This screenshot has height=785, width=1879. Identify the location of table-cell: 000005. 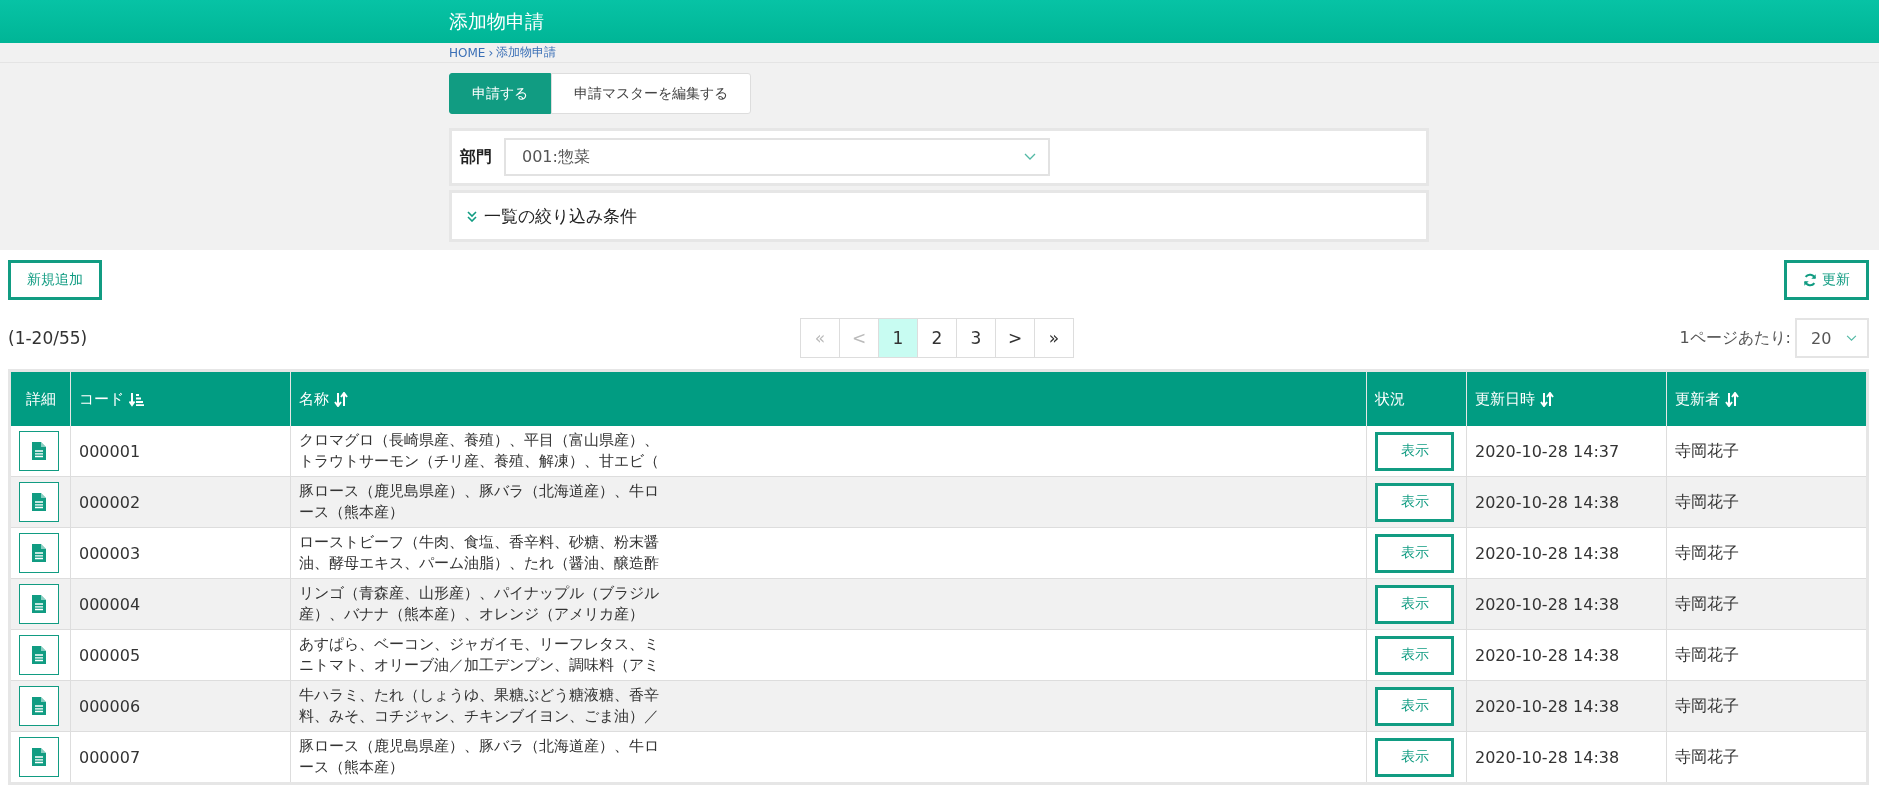
(110, 655).